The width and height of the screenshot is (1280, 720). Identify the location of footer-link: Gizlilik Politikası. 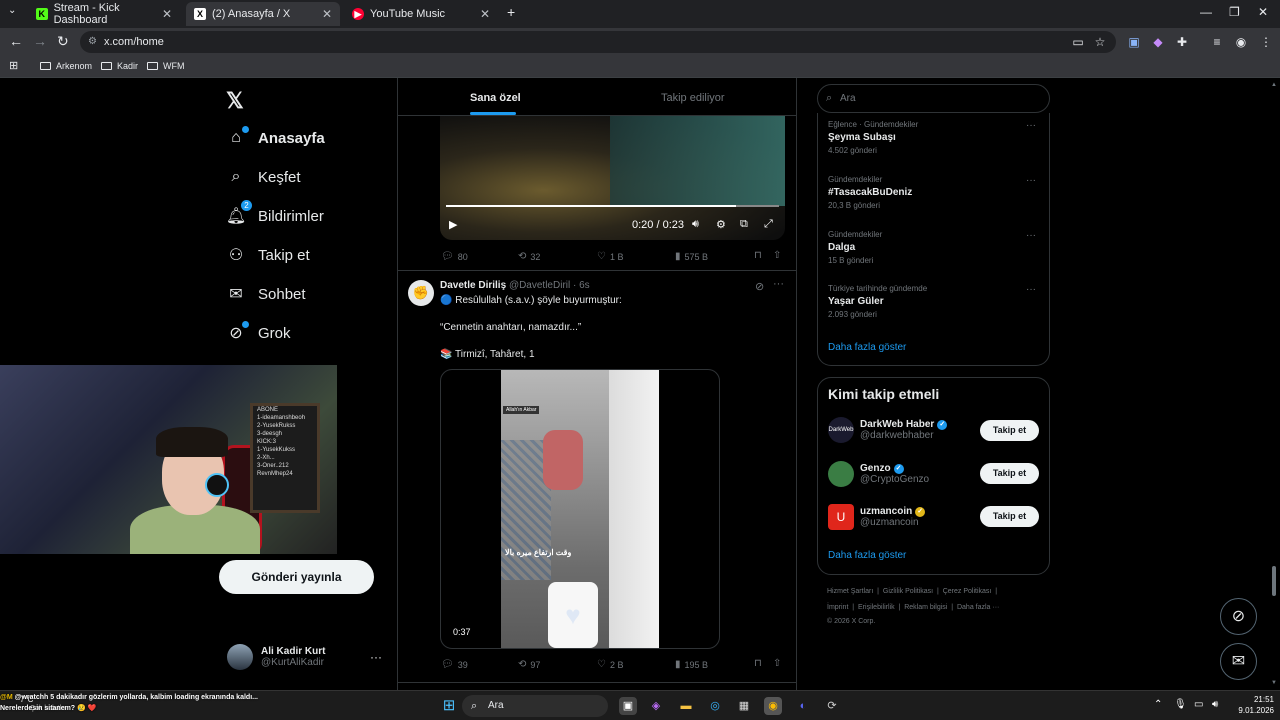
(908, 591).